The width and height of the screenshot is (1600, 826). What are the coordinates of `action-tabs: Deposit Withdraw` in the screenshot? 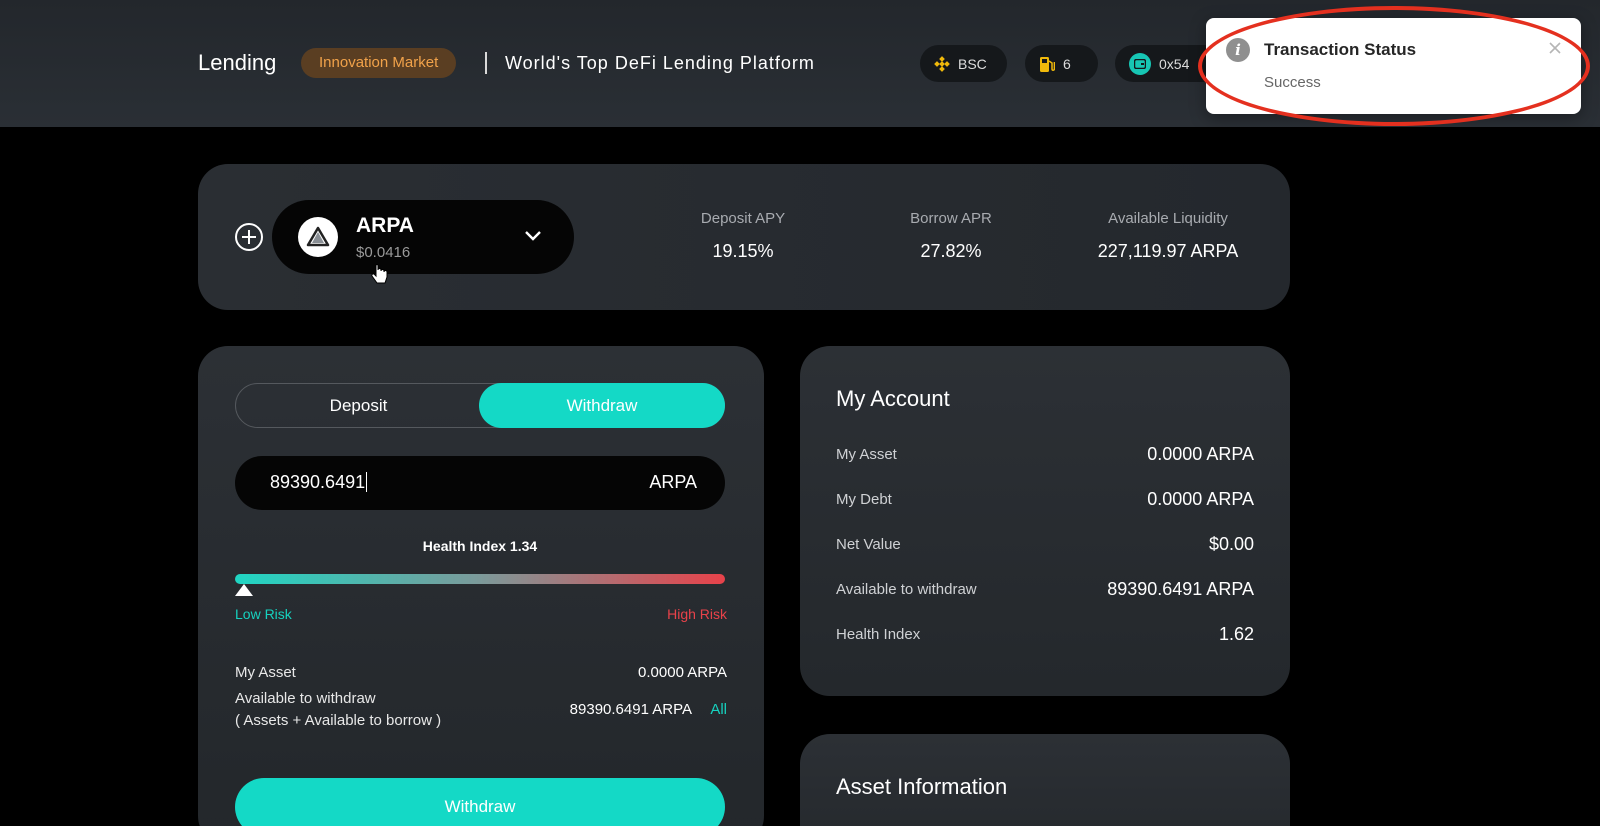 It's located at (480, 405).